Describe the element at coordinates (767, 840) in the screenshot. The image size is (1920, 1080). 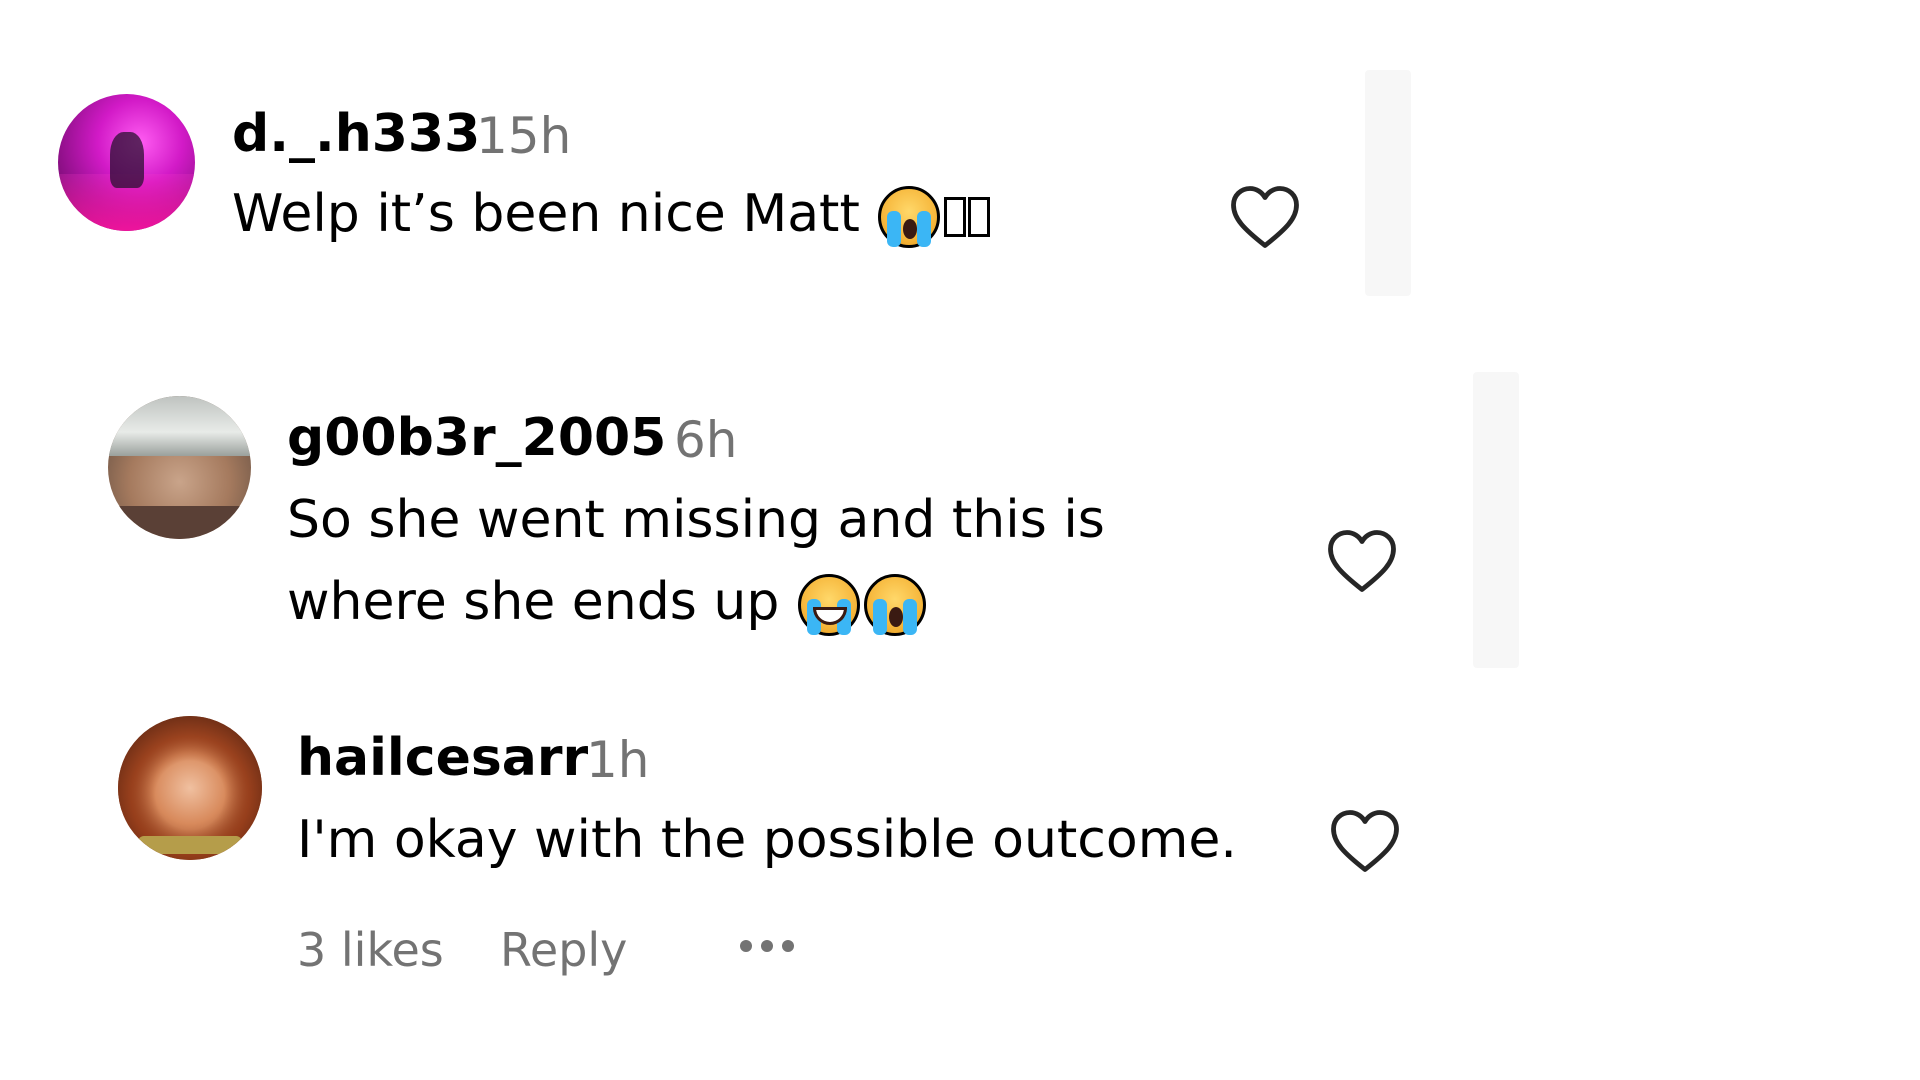
I see `comment-text: I'm okay with the possible outcome.` at that location.